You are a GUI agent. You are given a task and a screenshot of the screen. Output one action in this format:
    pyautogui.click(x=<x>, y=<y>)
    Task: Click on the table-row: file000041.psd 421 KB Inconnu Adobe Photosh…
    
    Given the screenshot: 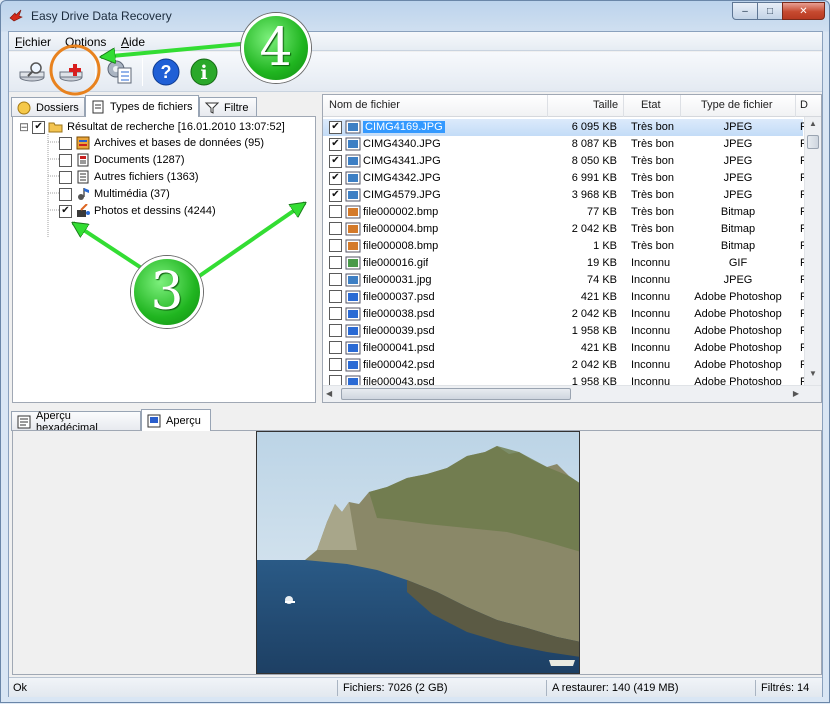 What is the action you would take?
    pyautogui.click(x=565, y=349)
    